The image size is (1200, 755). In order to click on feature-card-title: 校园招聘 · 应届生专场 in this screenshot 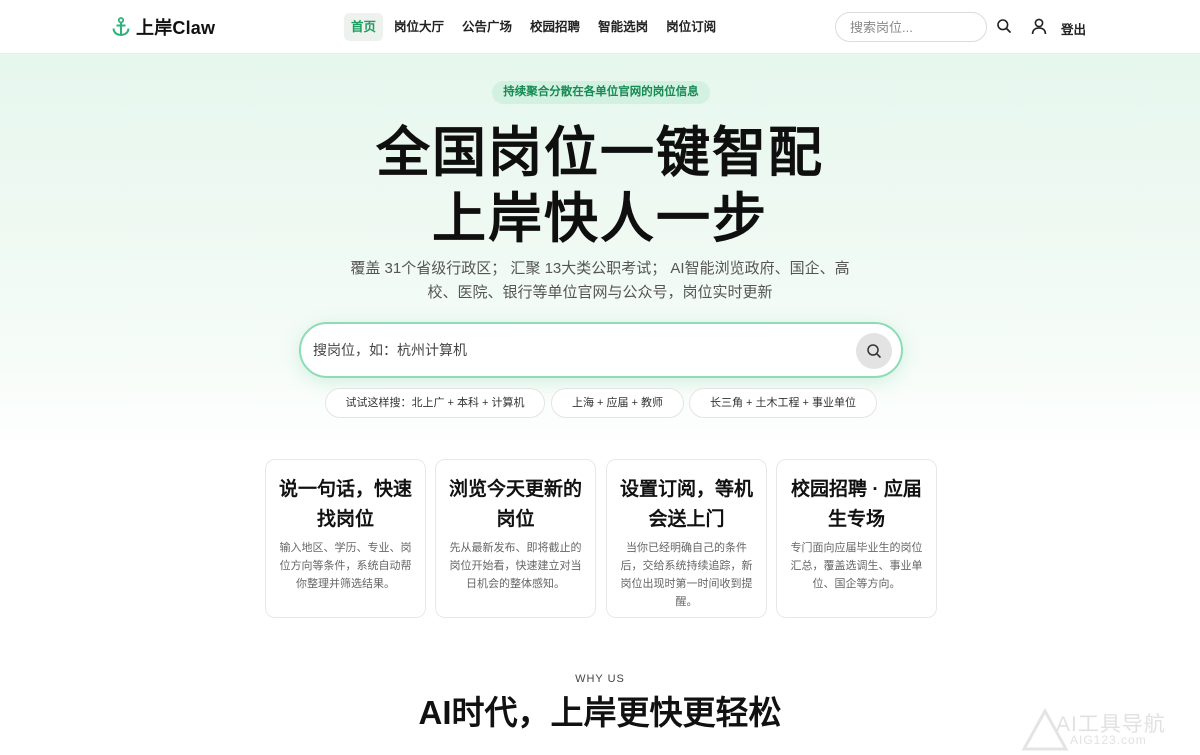, I will do `click(856, 504)`.